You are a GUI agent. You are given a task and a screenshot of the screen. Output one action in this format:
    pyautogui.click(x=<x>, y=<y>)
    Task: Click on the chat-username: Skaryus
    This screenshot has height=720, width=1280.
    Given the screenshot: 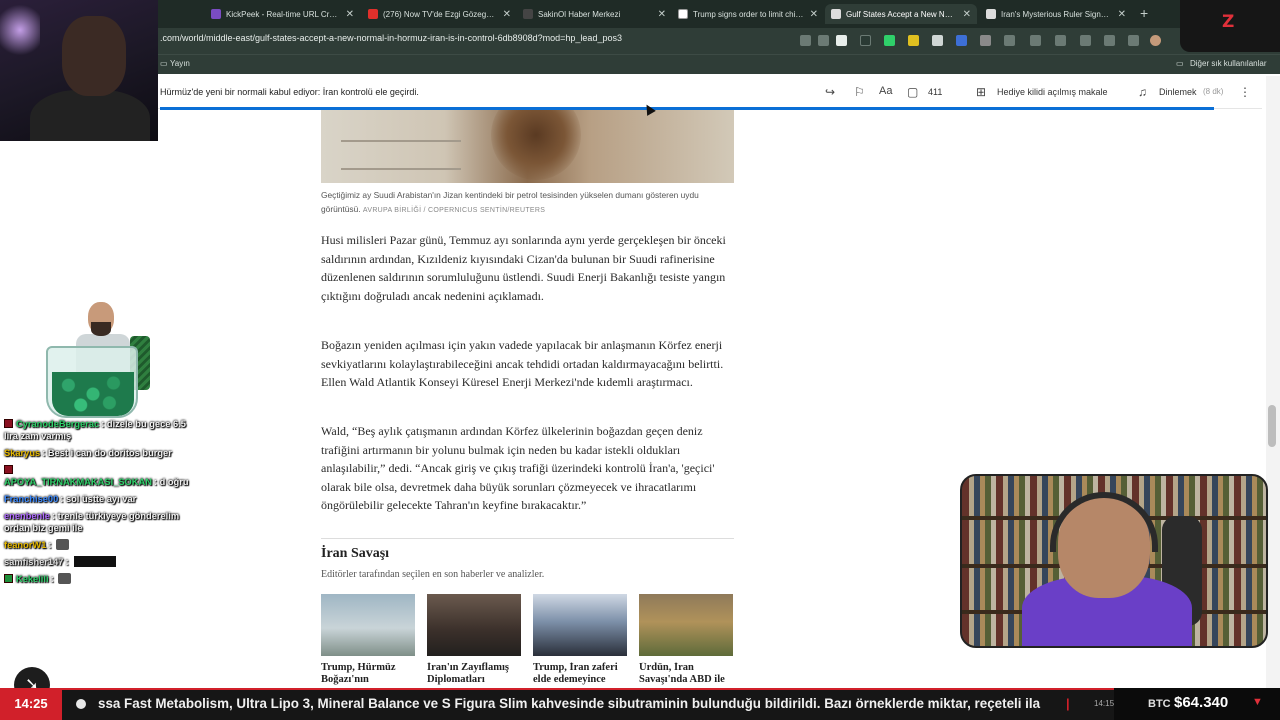 What is the action you would take?
    pyautogui.click(x=22, y=453)
    